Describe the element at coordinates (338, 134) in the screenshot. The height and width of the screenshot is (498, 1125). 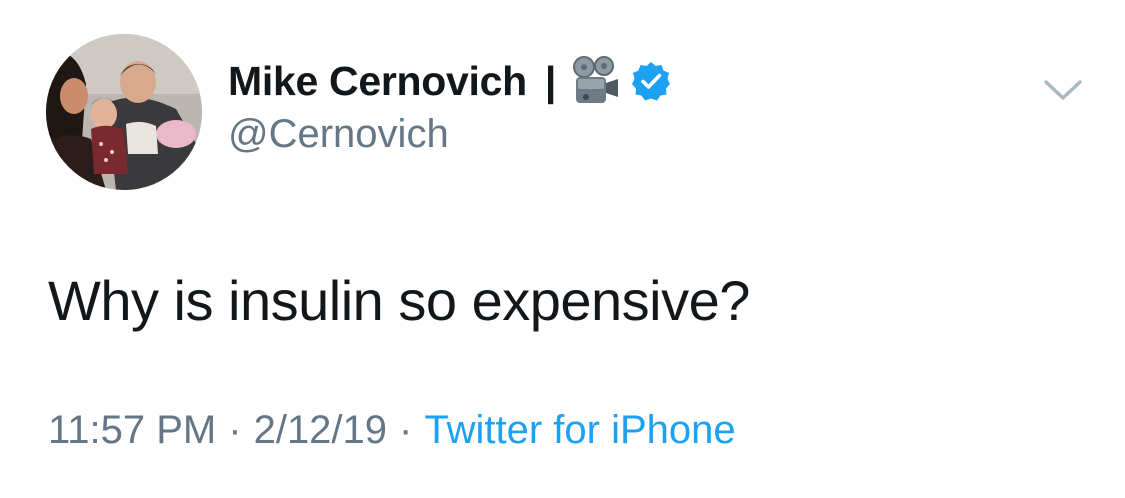
I see `author-handle: @Cernovich` at that location.